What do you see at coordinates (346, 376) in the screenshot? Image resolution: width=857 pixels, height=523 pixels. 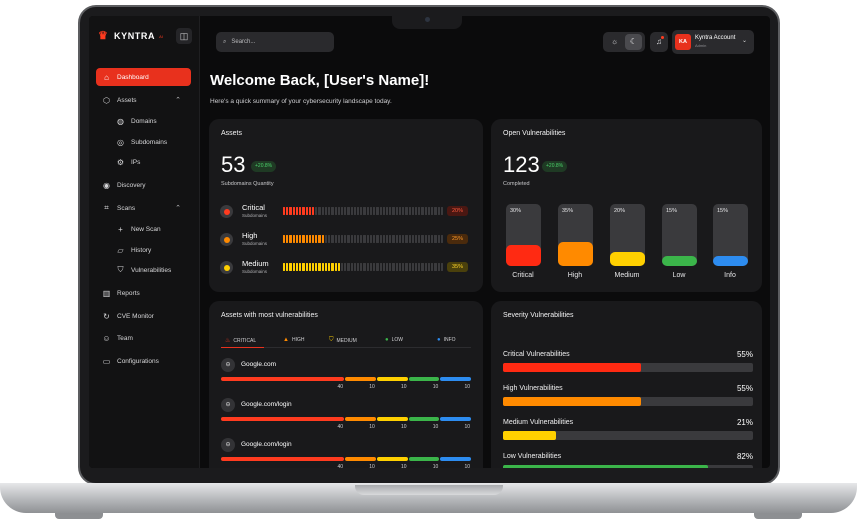 I see `asset-row: ⊖ Google.com 40 10 10 10 10` at bounding box center [346, 376].